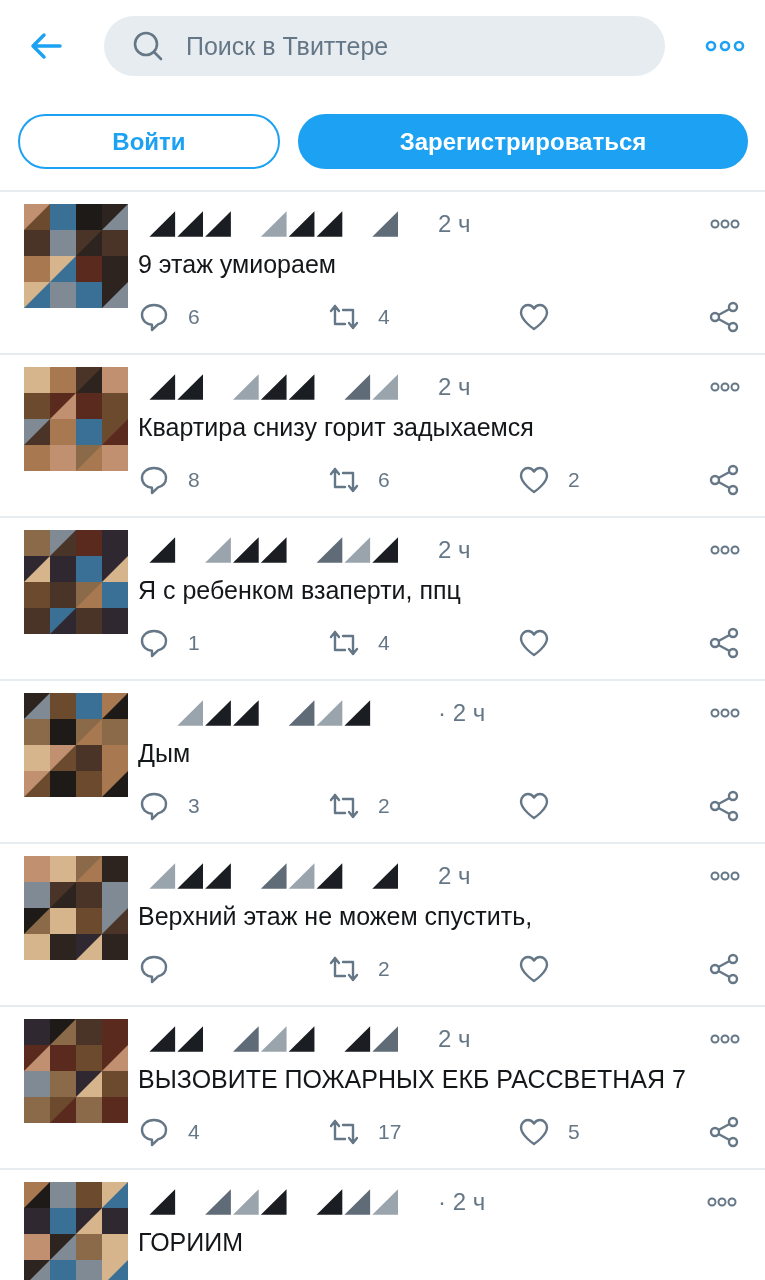  I want to click on count: 5, so click(574, 1132).